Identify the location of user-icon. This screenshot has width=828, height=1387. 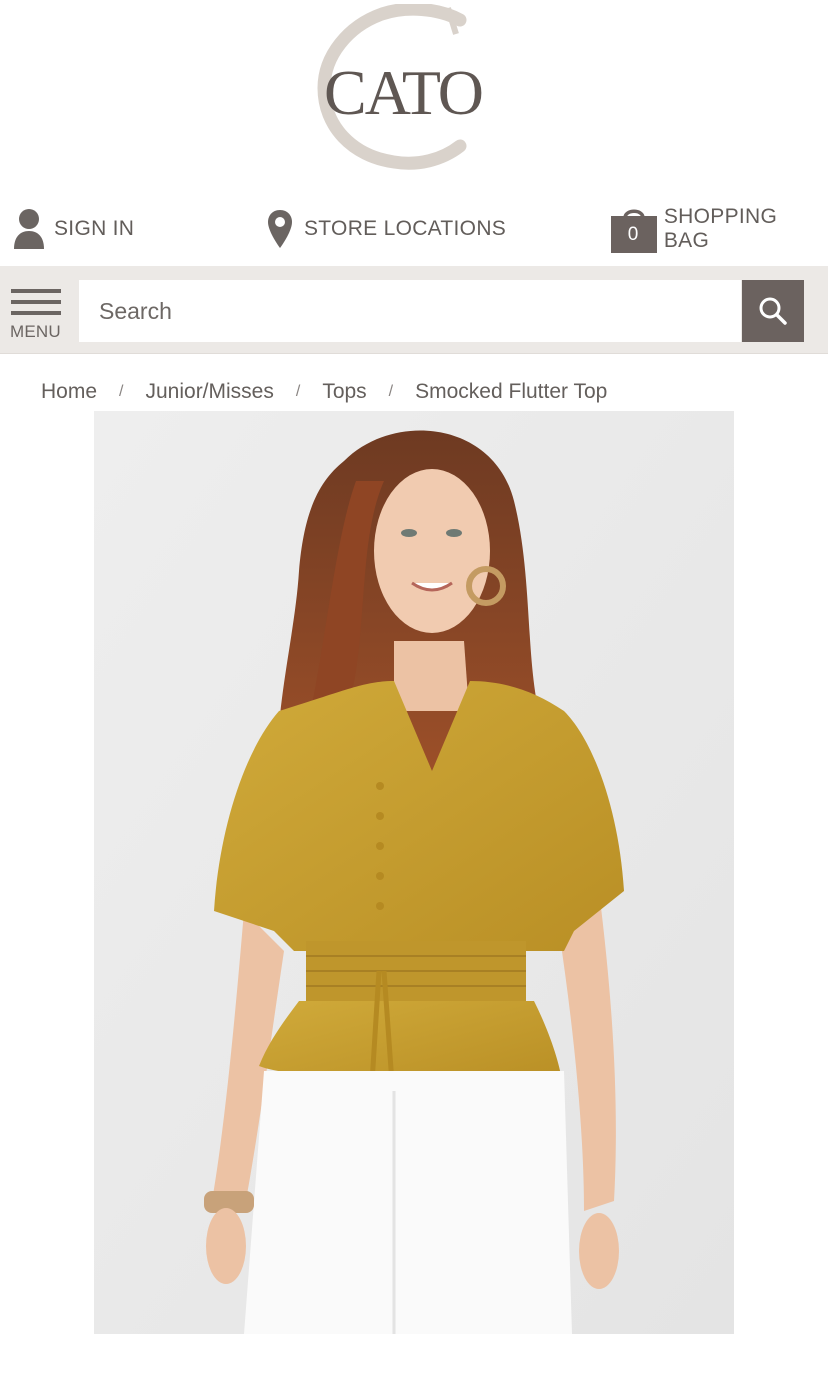
(29, 229).